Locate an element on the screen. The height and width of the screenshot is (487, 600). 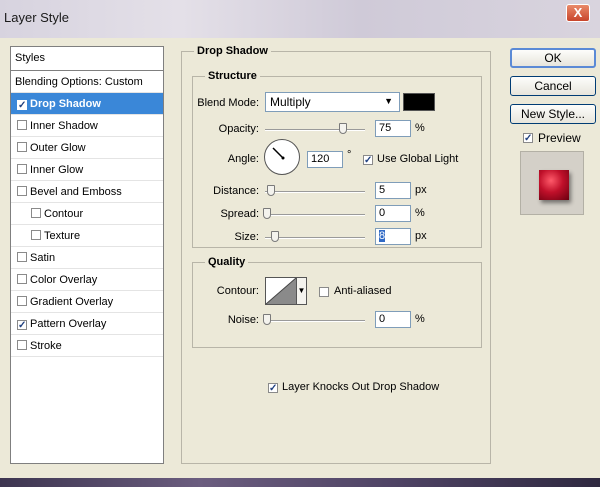
contour-dropdown-arrow: ▼ is located at coordinates (302, 291).